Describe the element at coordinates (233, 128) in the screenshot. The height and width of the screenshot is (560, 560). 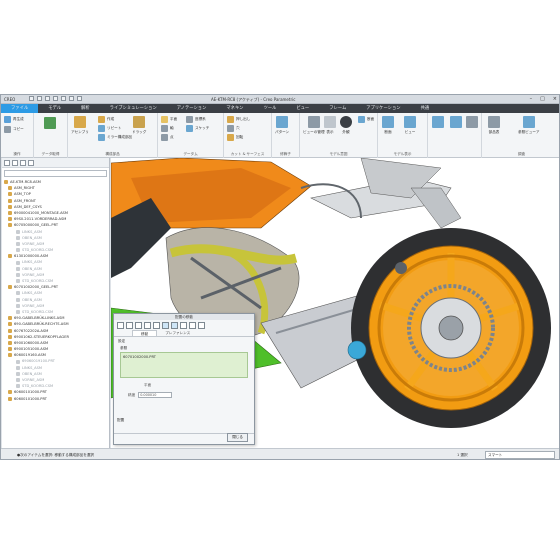
I see `hole-button: 穴` at that location.